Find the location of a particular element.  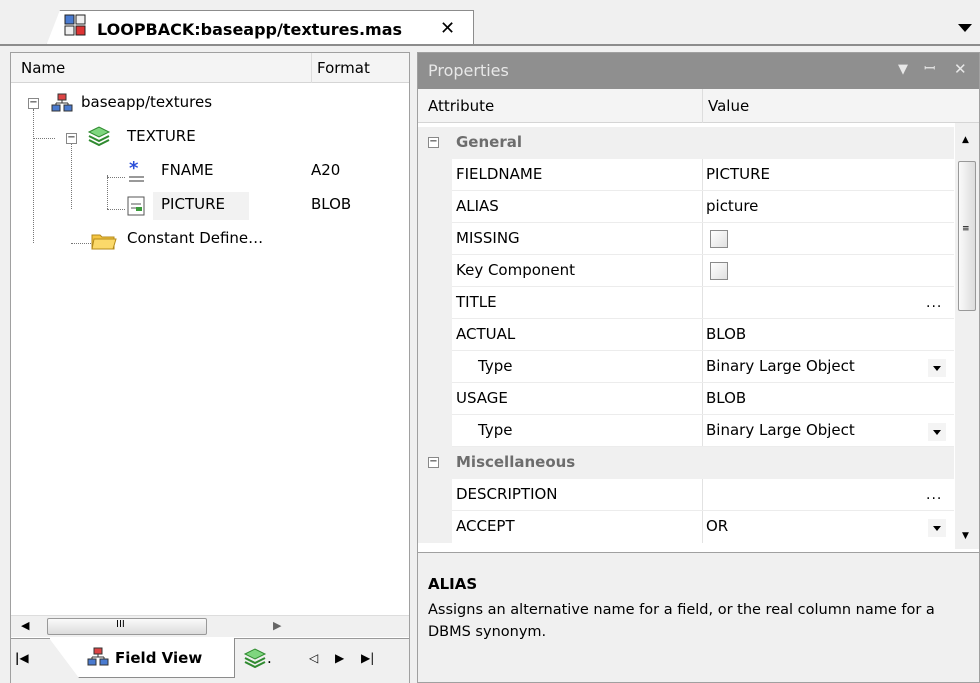

column-header-attribute: Attribute is located at coordinates (461, 106).